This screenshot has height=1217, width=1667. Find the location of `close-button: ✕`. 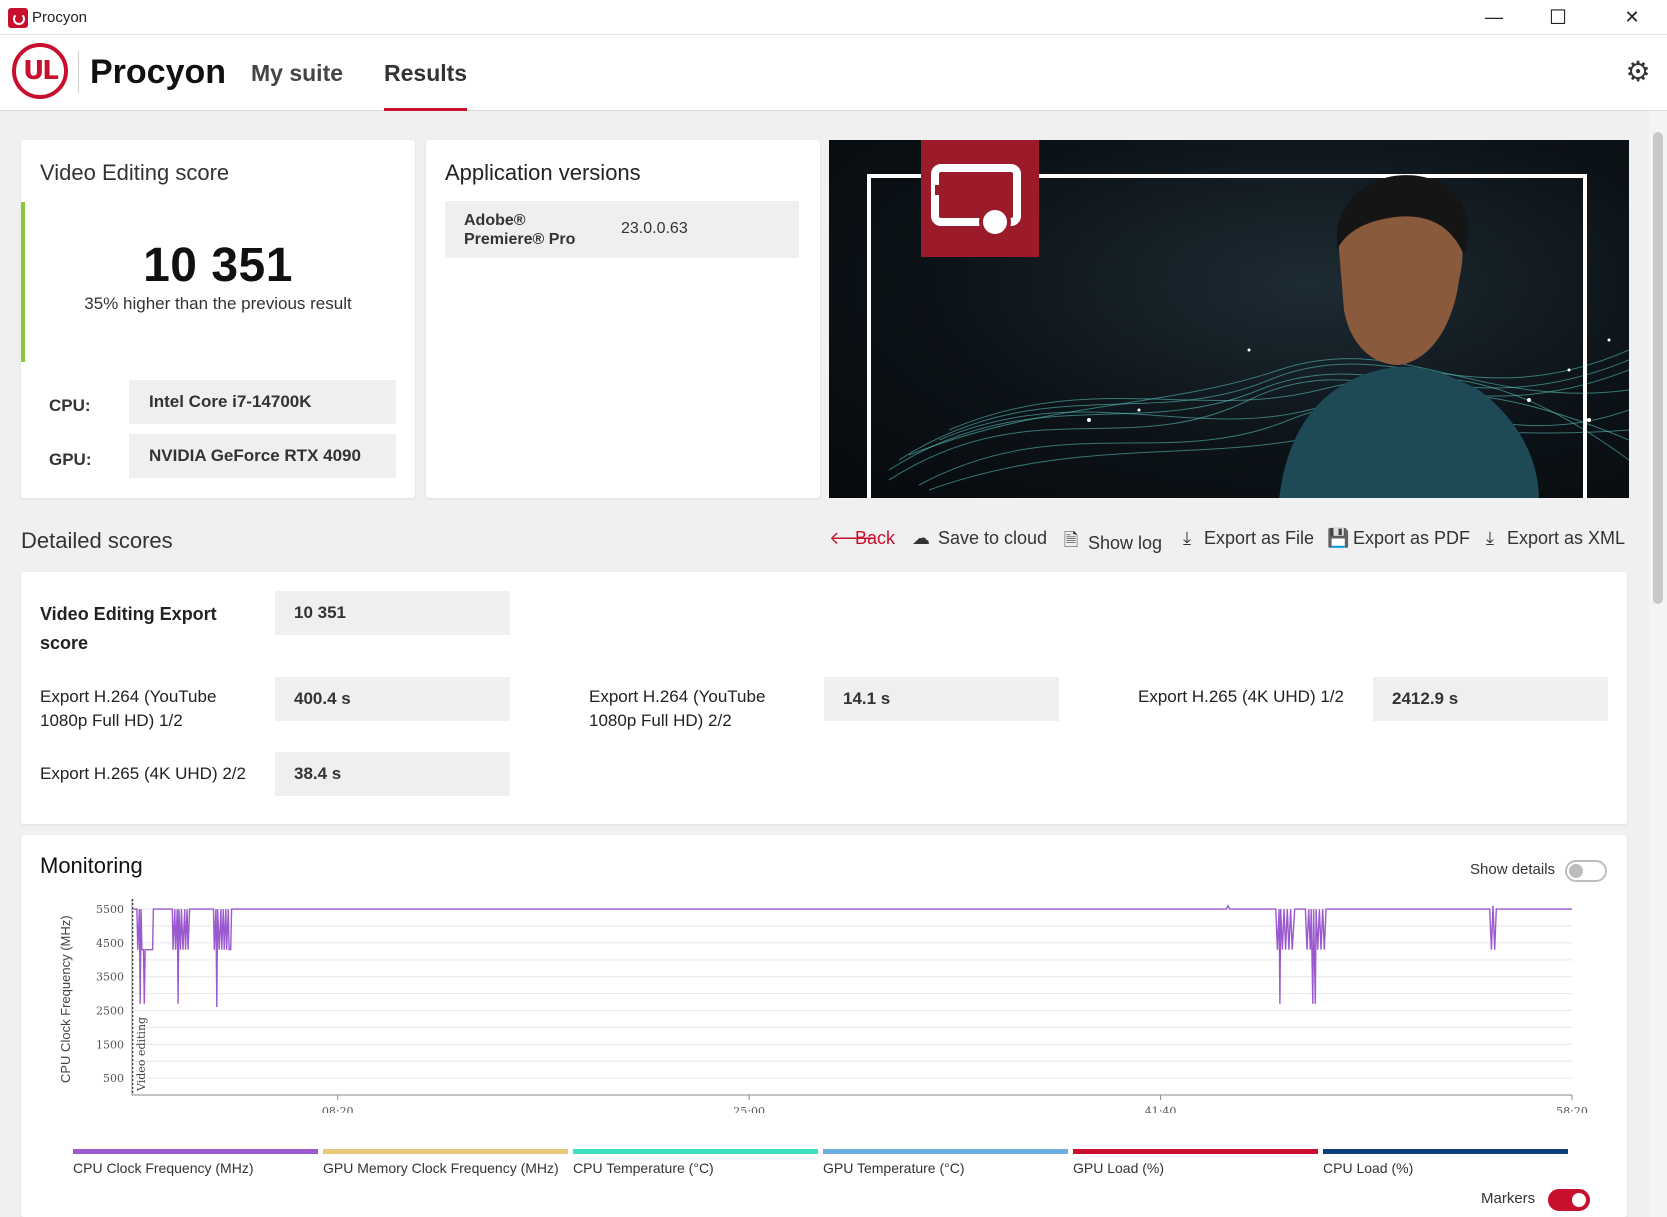

close-button: ✕ is located at coordinates (1632, 17).